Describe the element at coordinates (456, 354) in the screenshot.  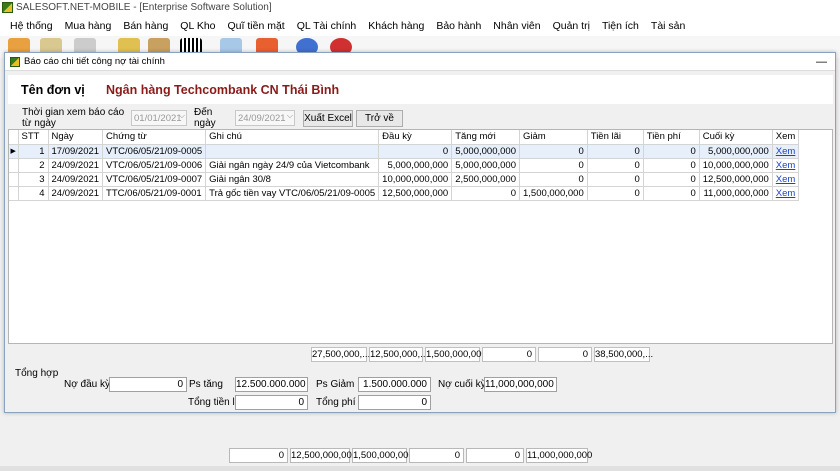
I see `total-decrease: 1,500,000,000` at that location.